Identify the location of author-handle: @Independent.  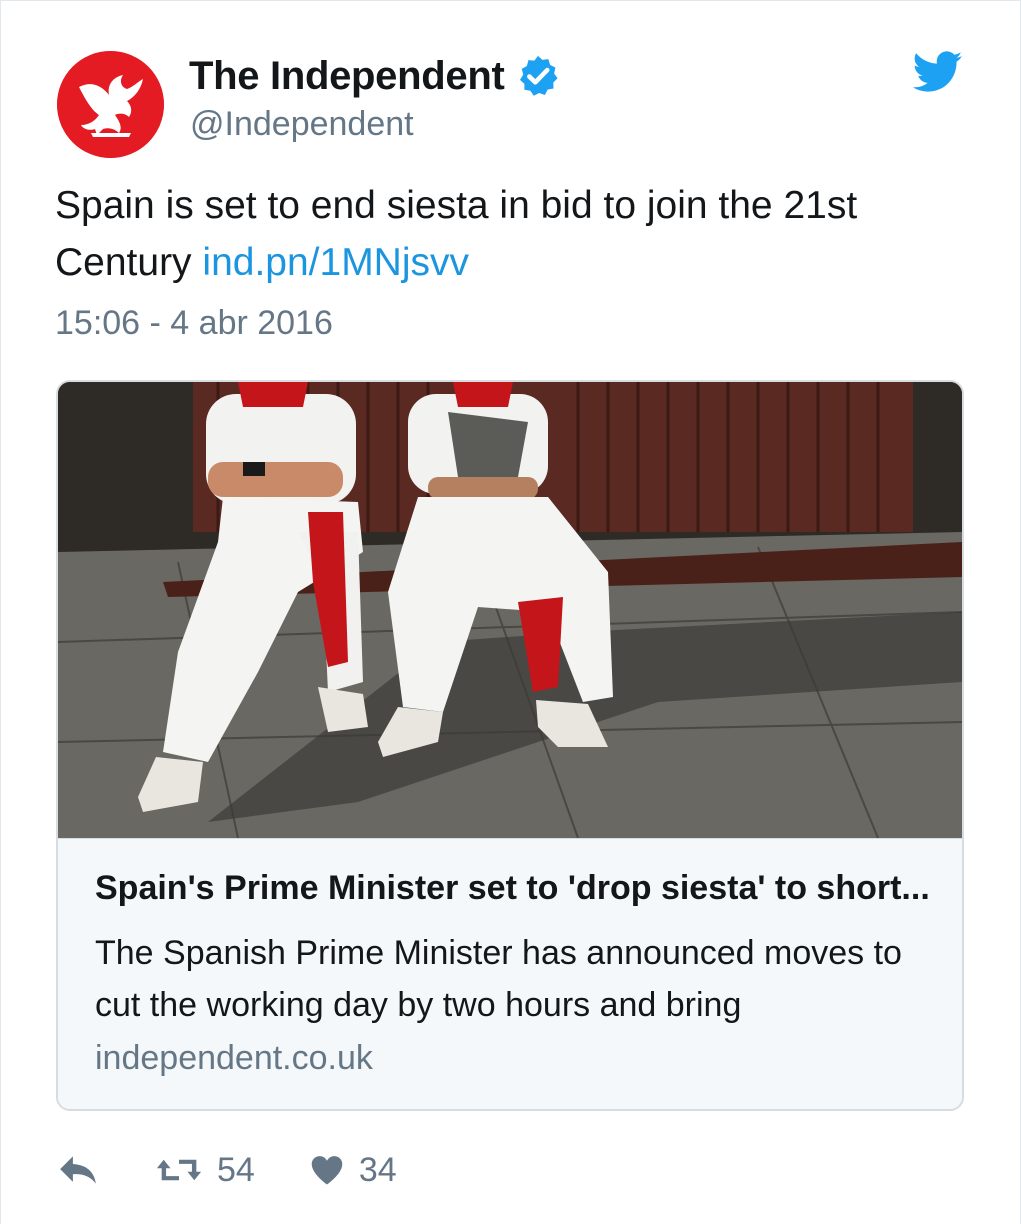
(302, 124).